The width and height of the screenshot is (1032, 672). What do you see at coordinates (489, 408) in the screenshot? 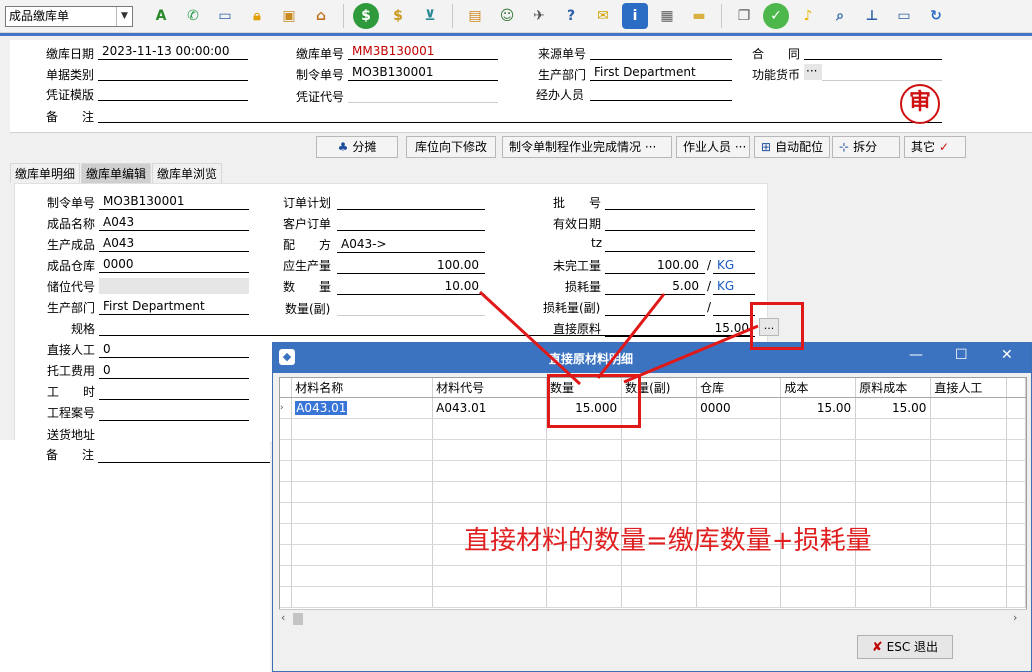
I see `material-code-cell: A043.01` at bounding box center [489, 408].